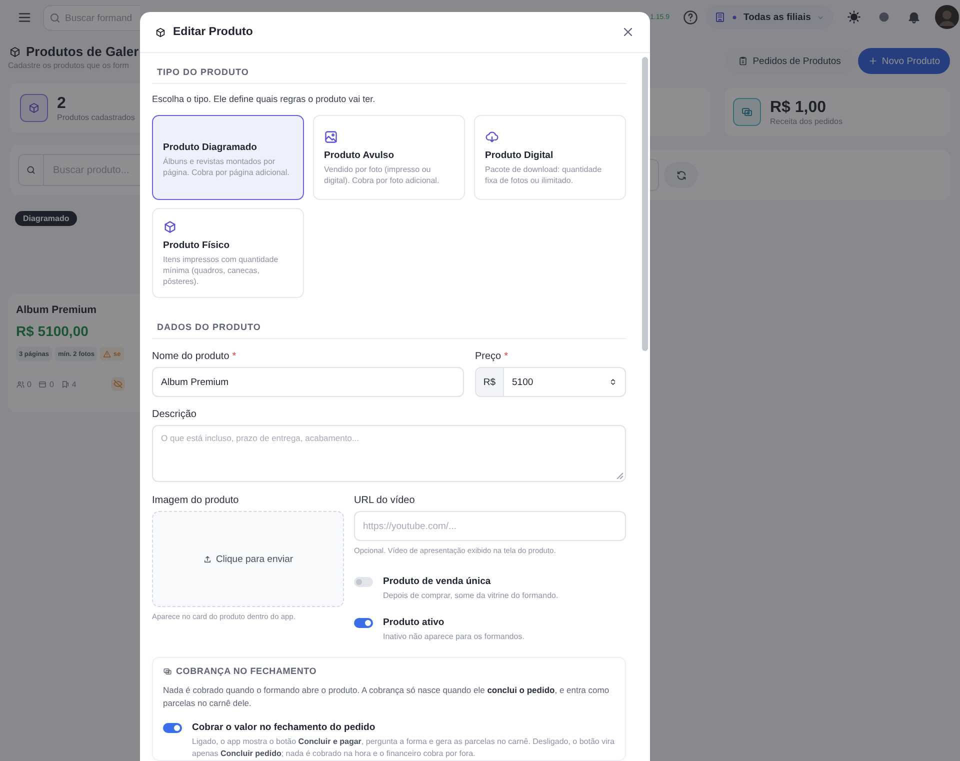  I want to click on refresh-button, so click(681, 175).